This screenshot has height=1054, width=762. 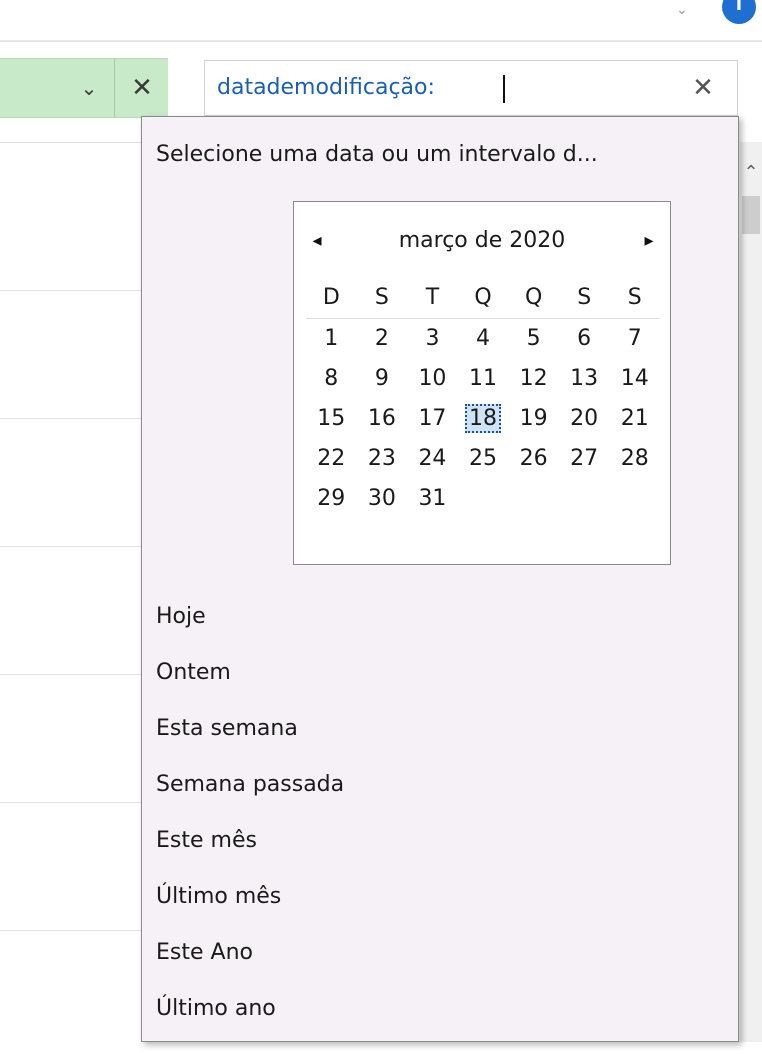 I want to click on info-icon-glyph: i, so click(x=739, y=7).